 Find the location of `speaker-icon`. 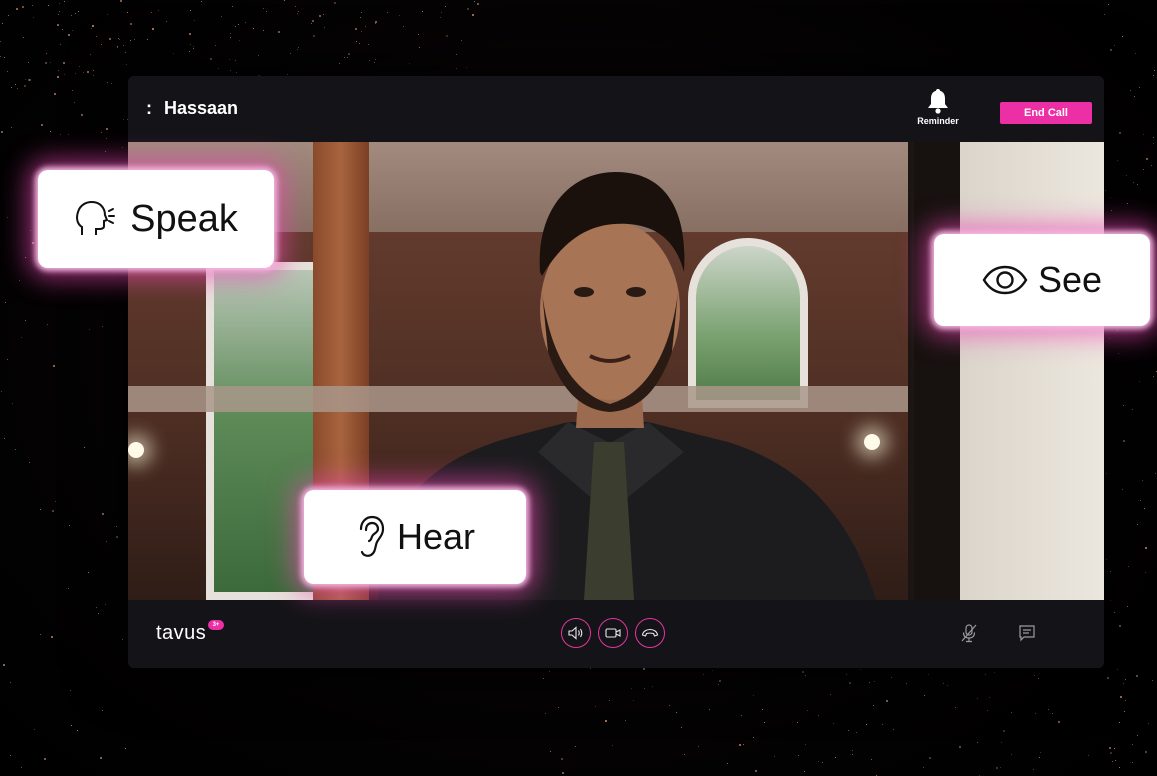

speaker-icon is located at coordinates (575, 633).